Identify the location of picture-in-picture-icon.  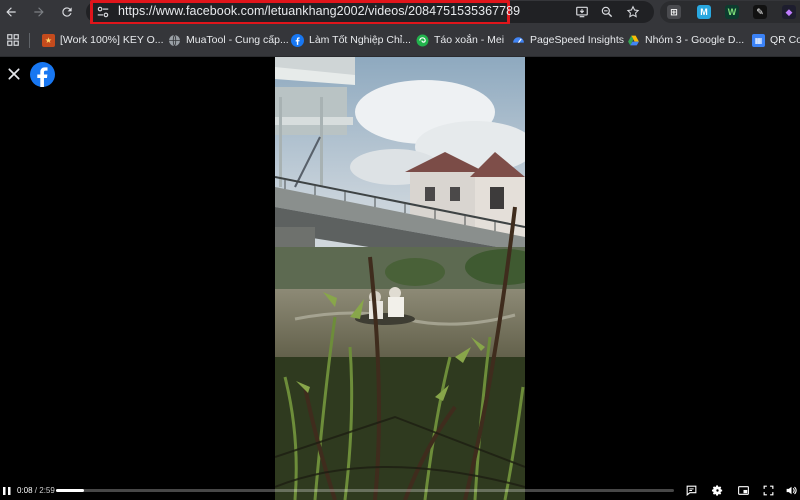
(743, 490).